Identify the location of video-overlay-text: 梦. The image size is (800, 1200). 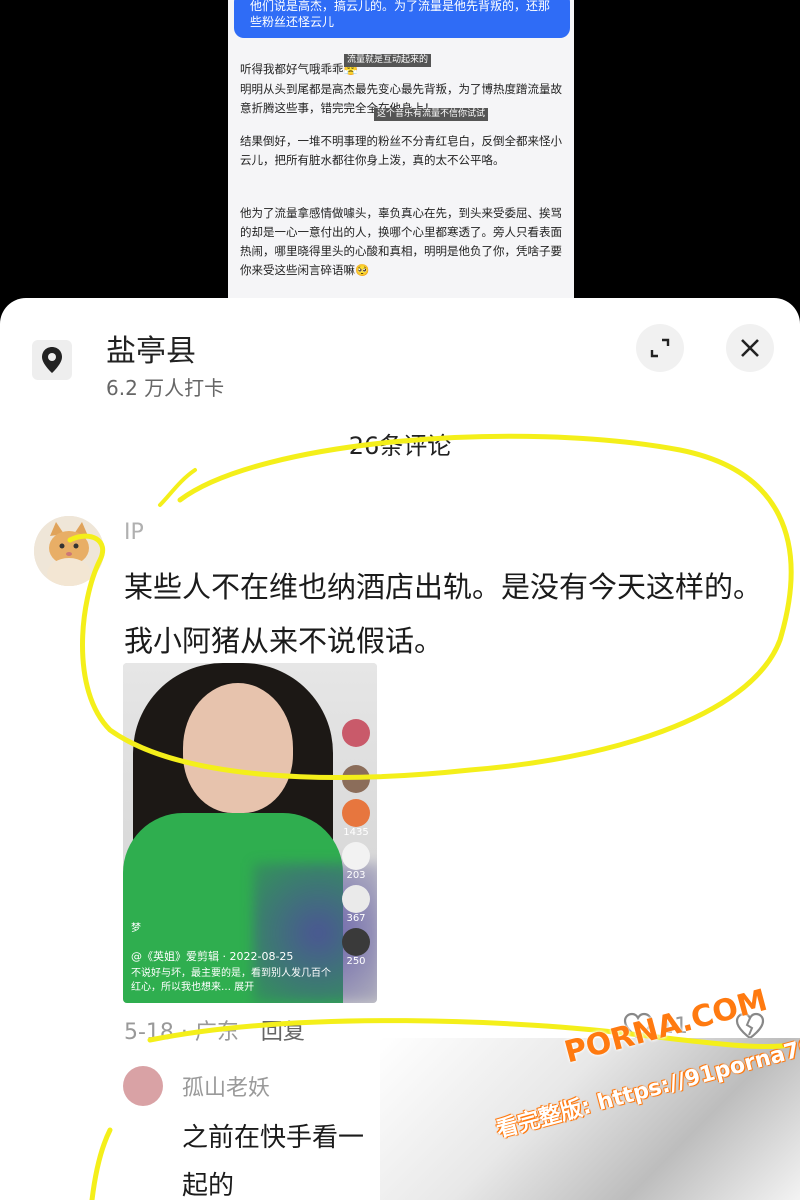
(136, 928).